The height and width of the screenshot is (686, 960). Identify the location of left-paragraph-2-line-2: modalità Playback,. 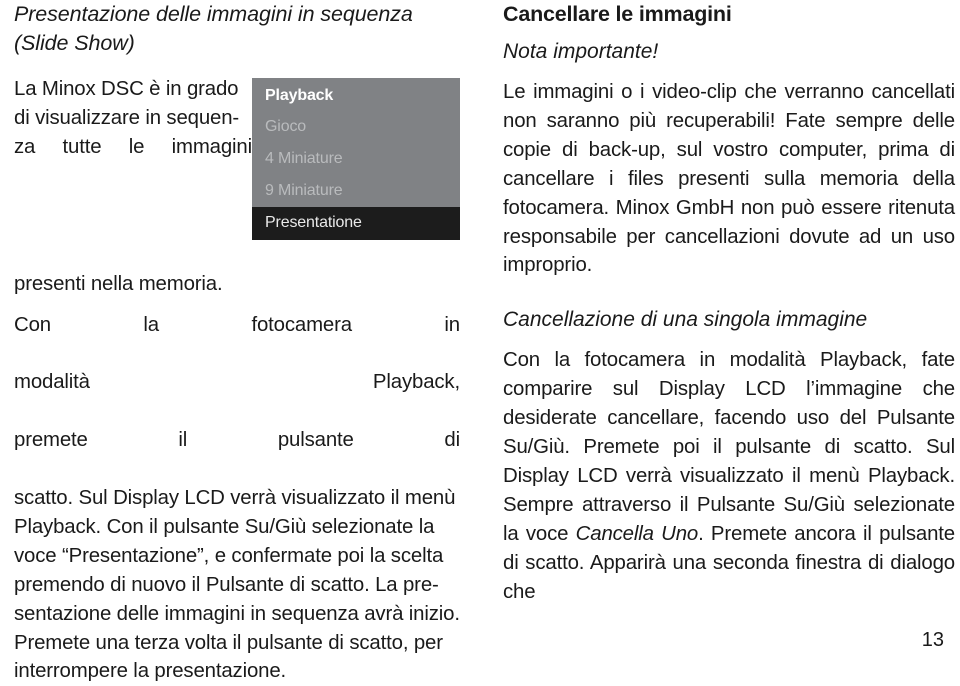
(237, 382).